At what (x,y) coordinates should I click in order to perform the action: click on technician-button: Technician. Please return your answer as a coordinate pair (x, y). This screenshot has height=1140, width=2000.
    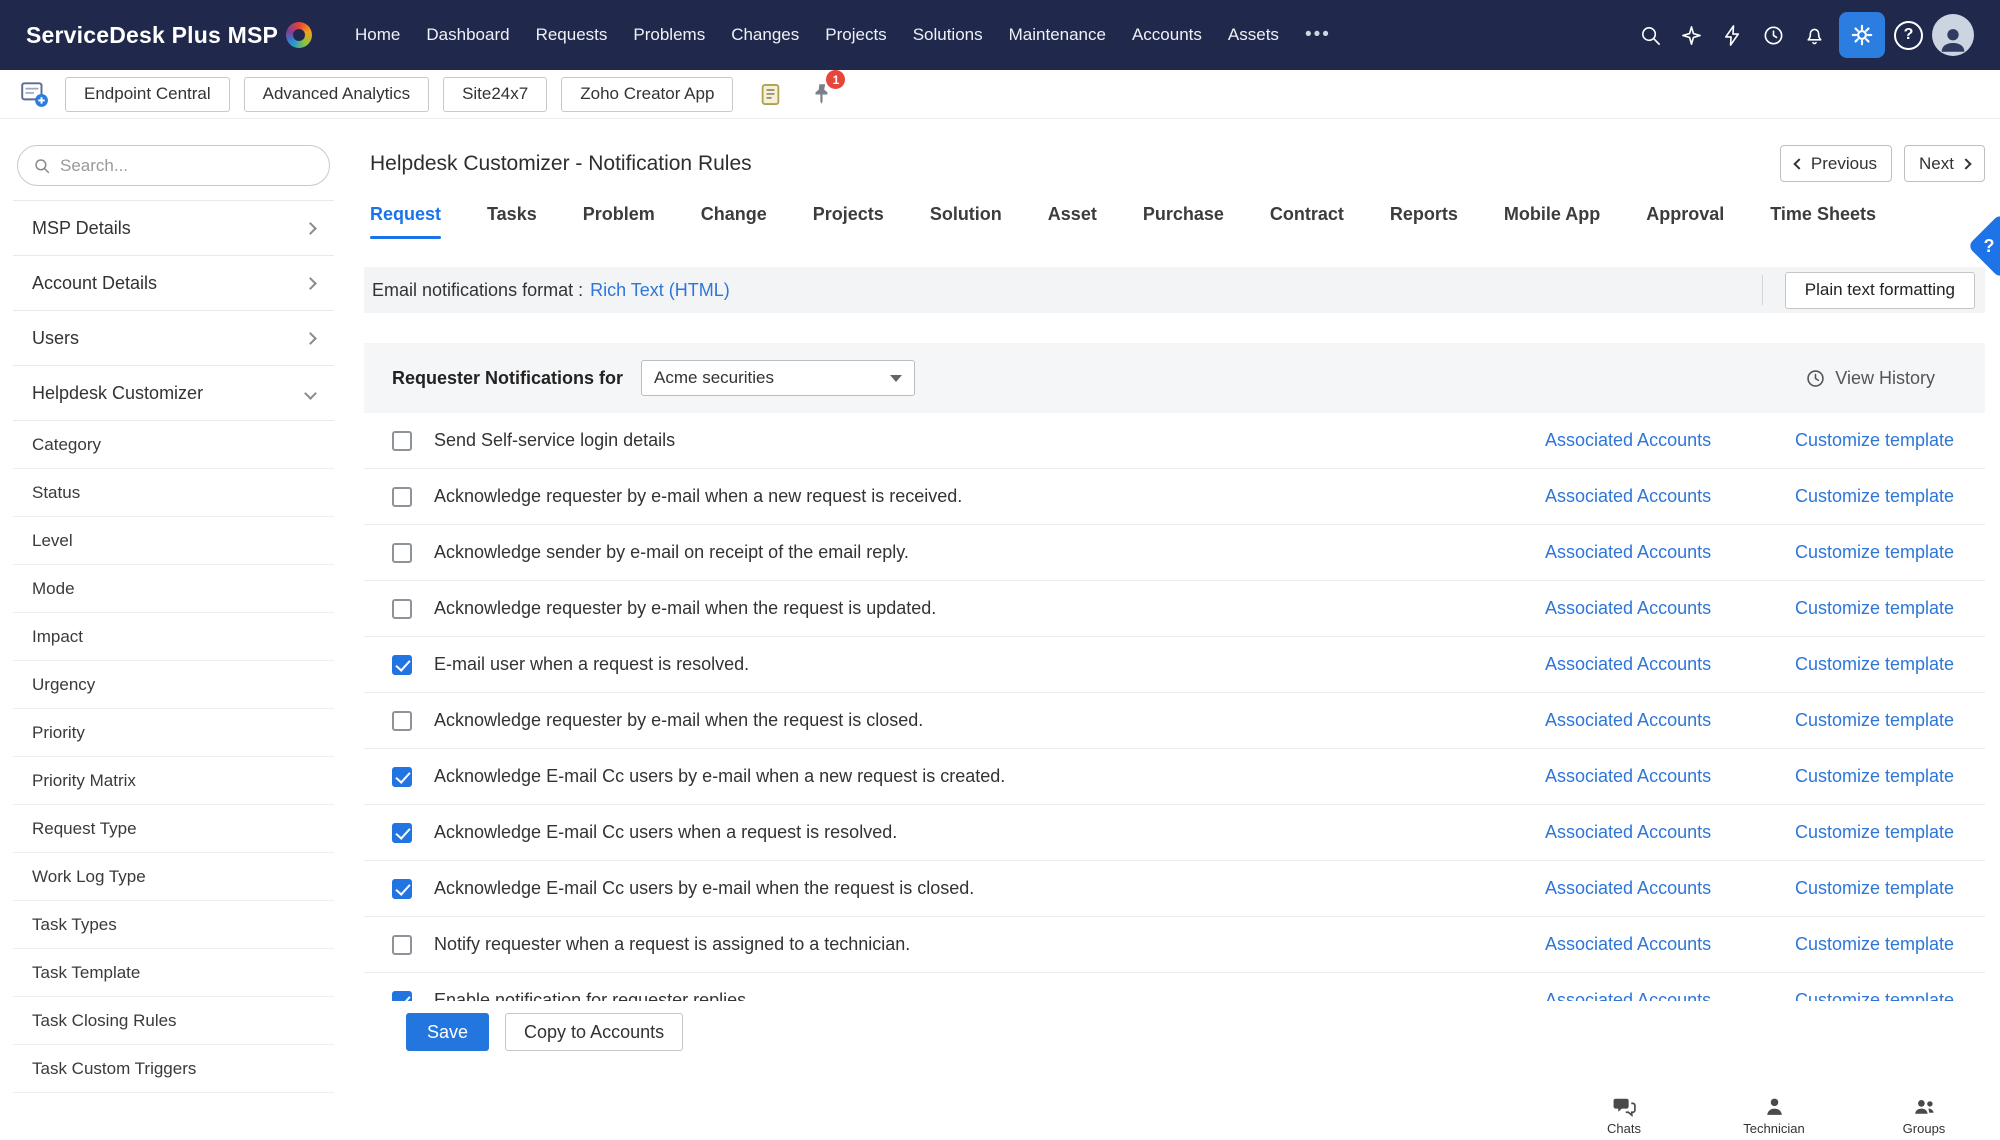
    Looking at the image, I should click on (1774, 1115).